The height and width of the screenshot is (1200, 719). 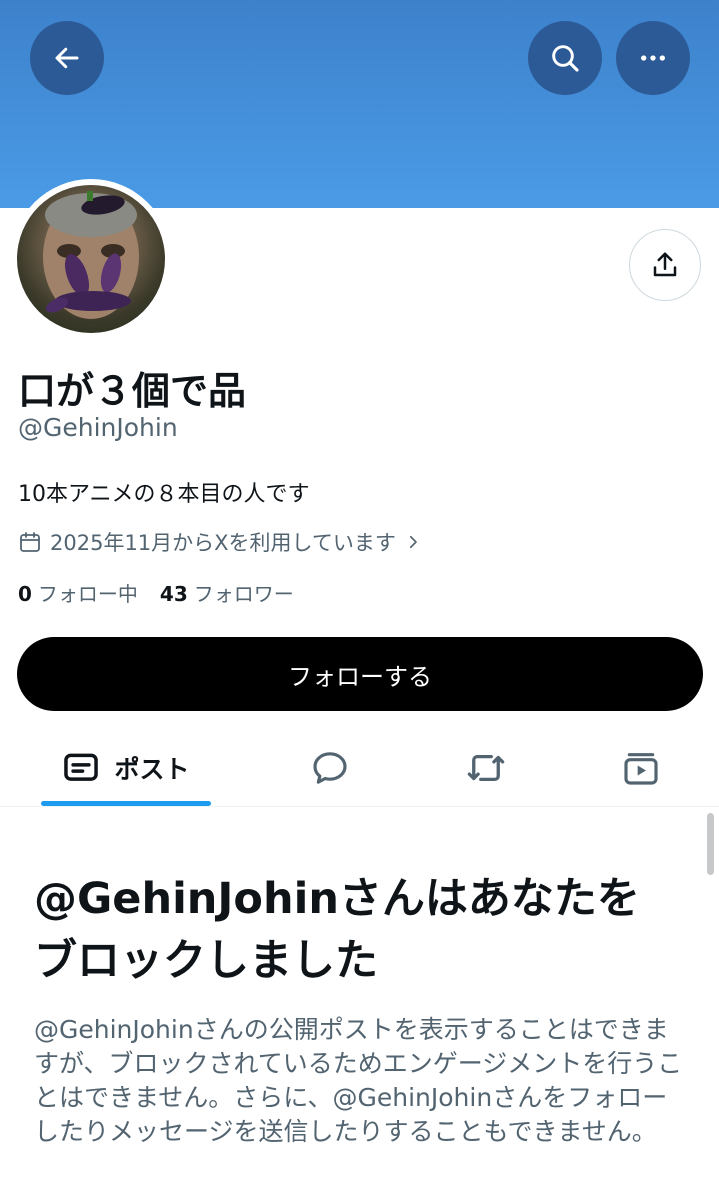 I want to click on more-button, so click(x=653, y=58).